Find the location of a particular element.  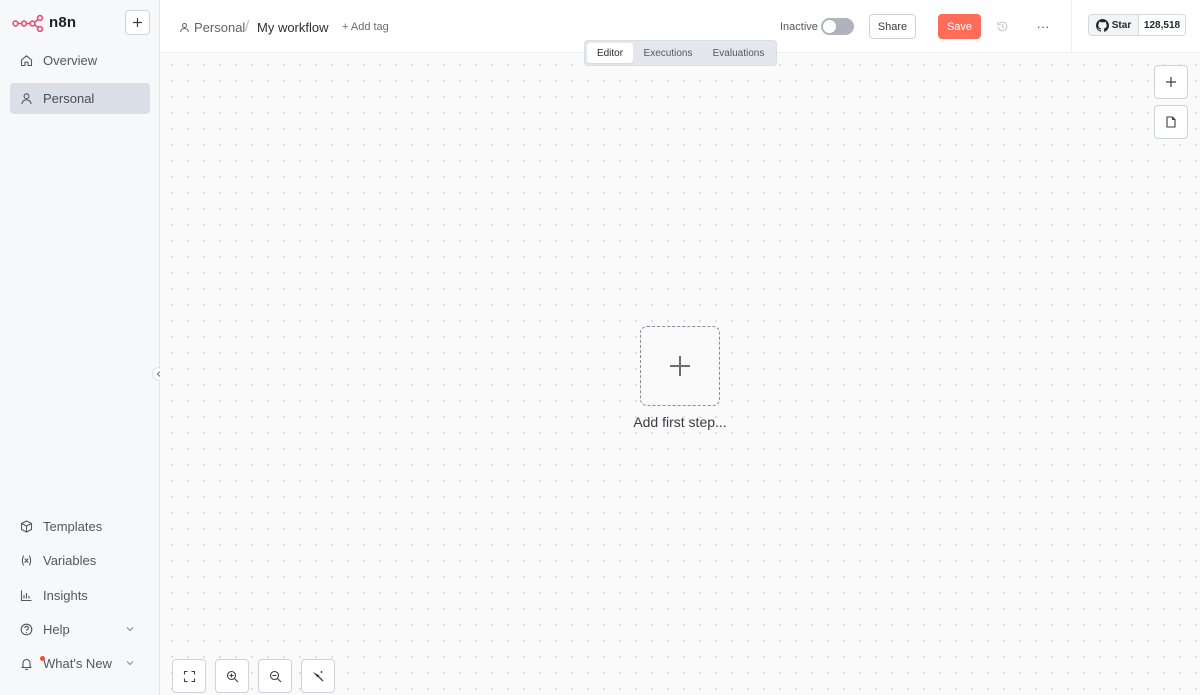

logo-text: n8n is located at coordinates (63, 22).